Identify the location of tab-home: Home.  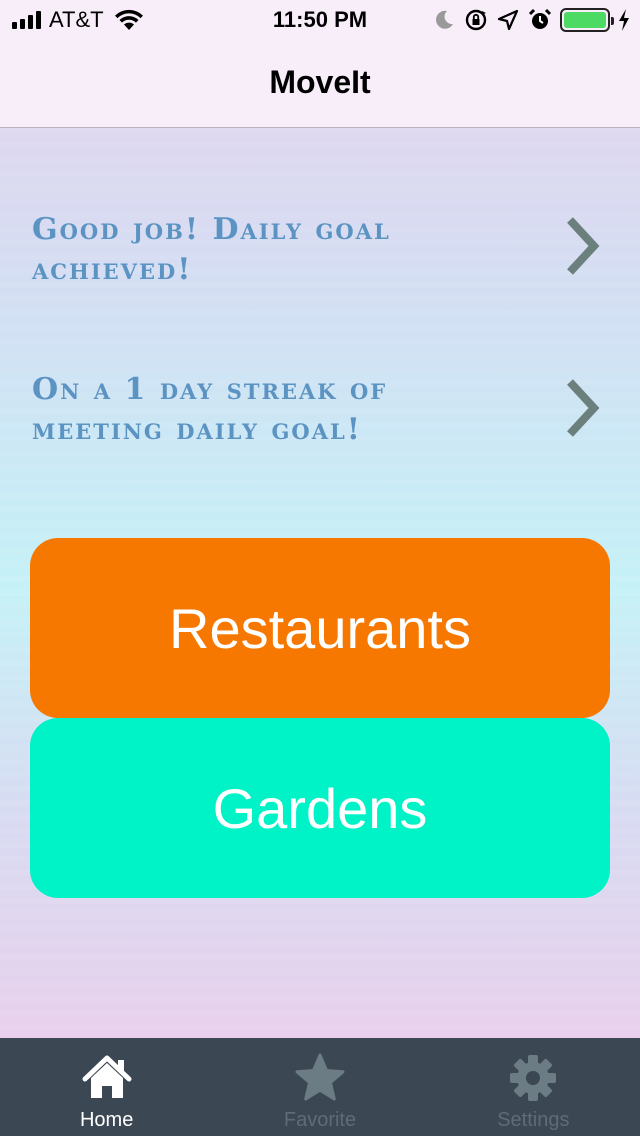
(106, 1087).